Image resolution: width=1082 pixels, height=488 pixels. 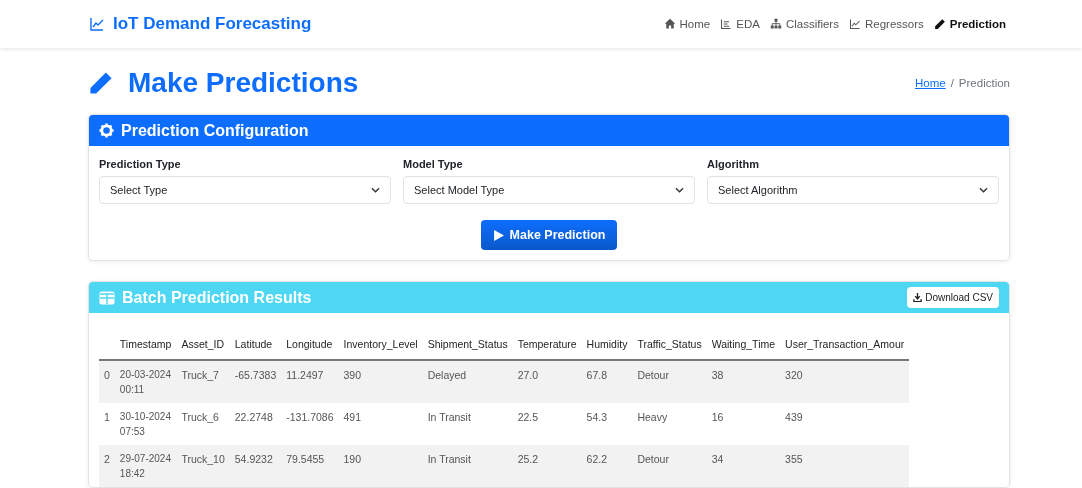 I want to click on select-field: Select Type, so click(x=245, y=190).